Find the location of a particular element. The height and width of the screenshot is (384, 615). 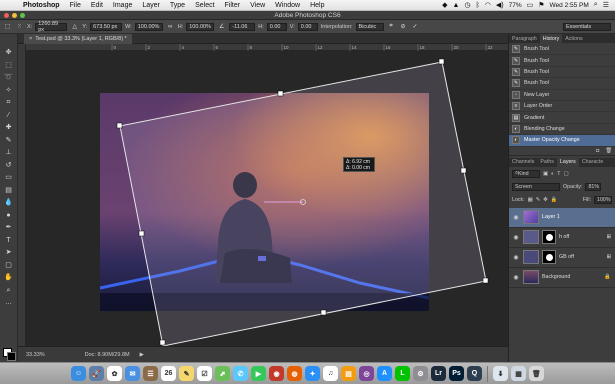

delete-state-icon: 🗑 is located at coordinates (608, 151).